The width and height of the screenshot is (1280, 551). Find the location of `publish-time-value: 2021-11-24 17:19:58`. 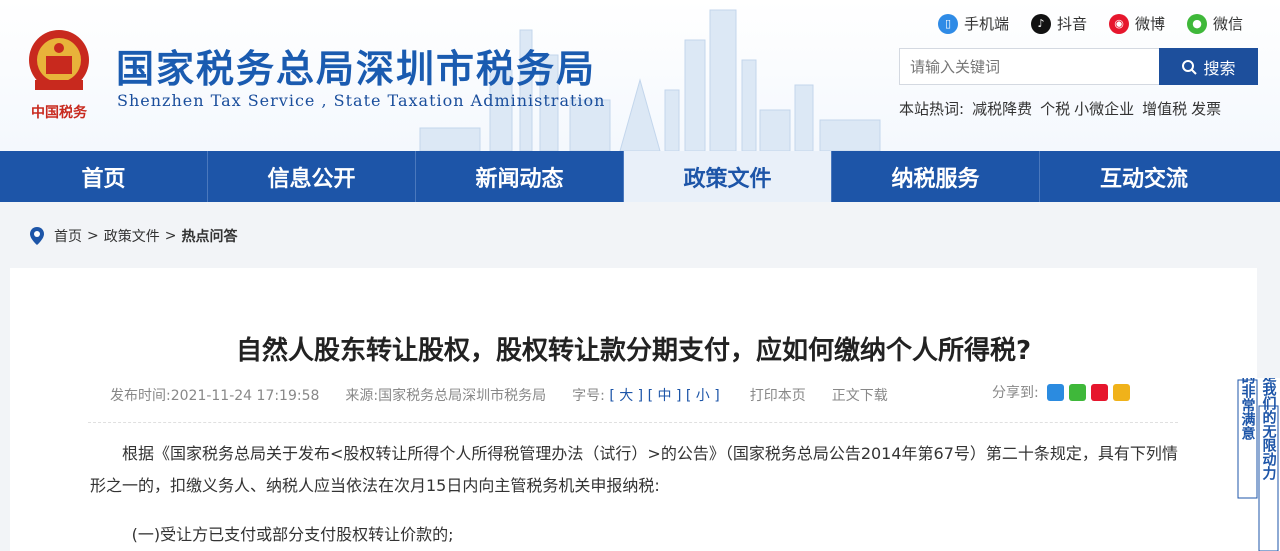

publish-time-value: 2021-11-24 17:19:58 is located at coordinates (245, 396).